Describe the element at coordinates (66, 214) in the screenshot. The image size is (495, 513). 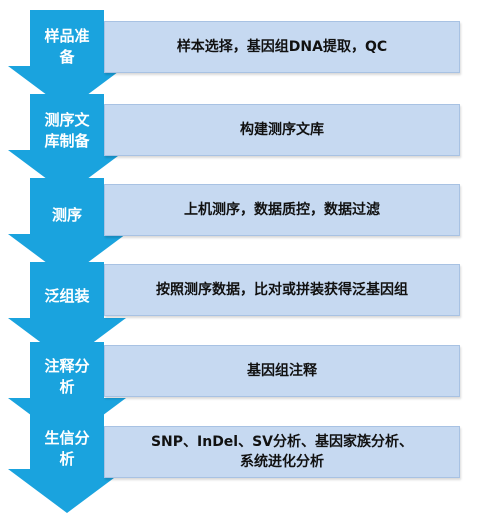
I see `step-label: 测序` at that location.